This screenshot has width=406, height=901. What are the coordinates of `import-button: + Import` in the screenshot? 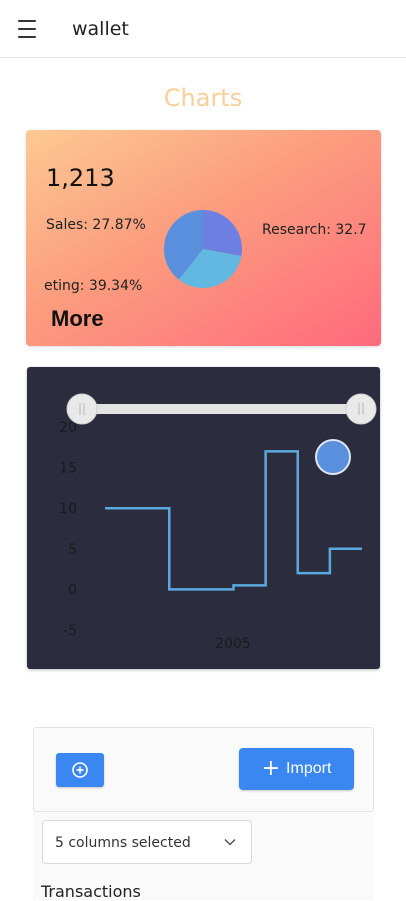 It's located at (296, 769).